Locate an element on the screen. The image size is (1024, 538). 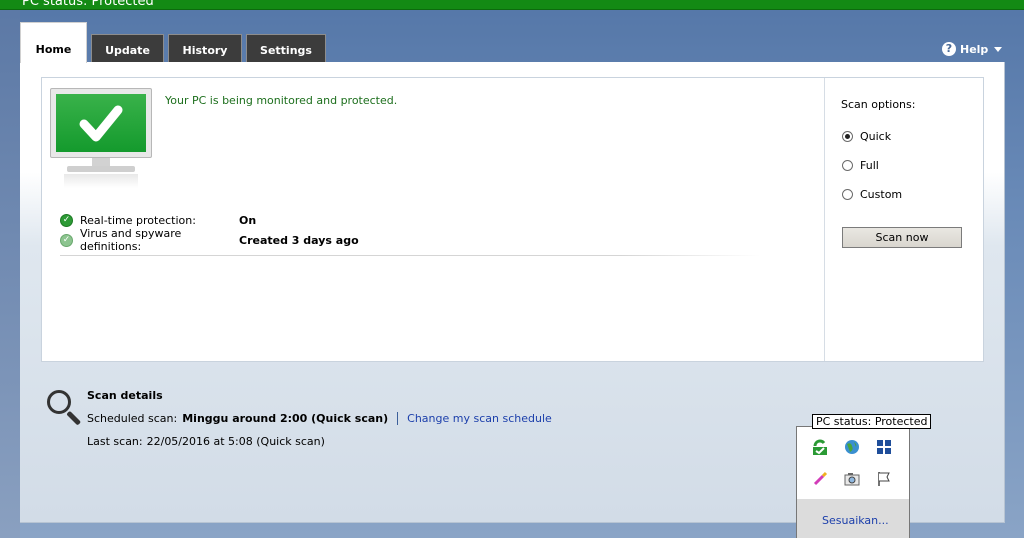
monitor-base is located at coordinates (101, 169).